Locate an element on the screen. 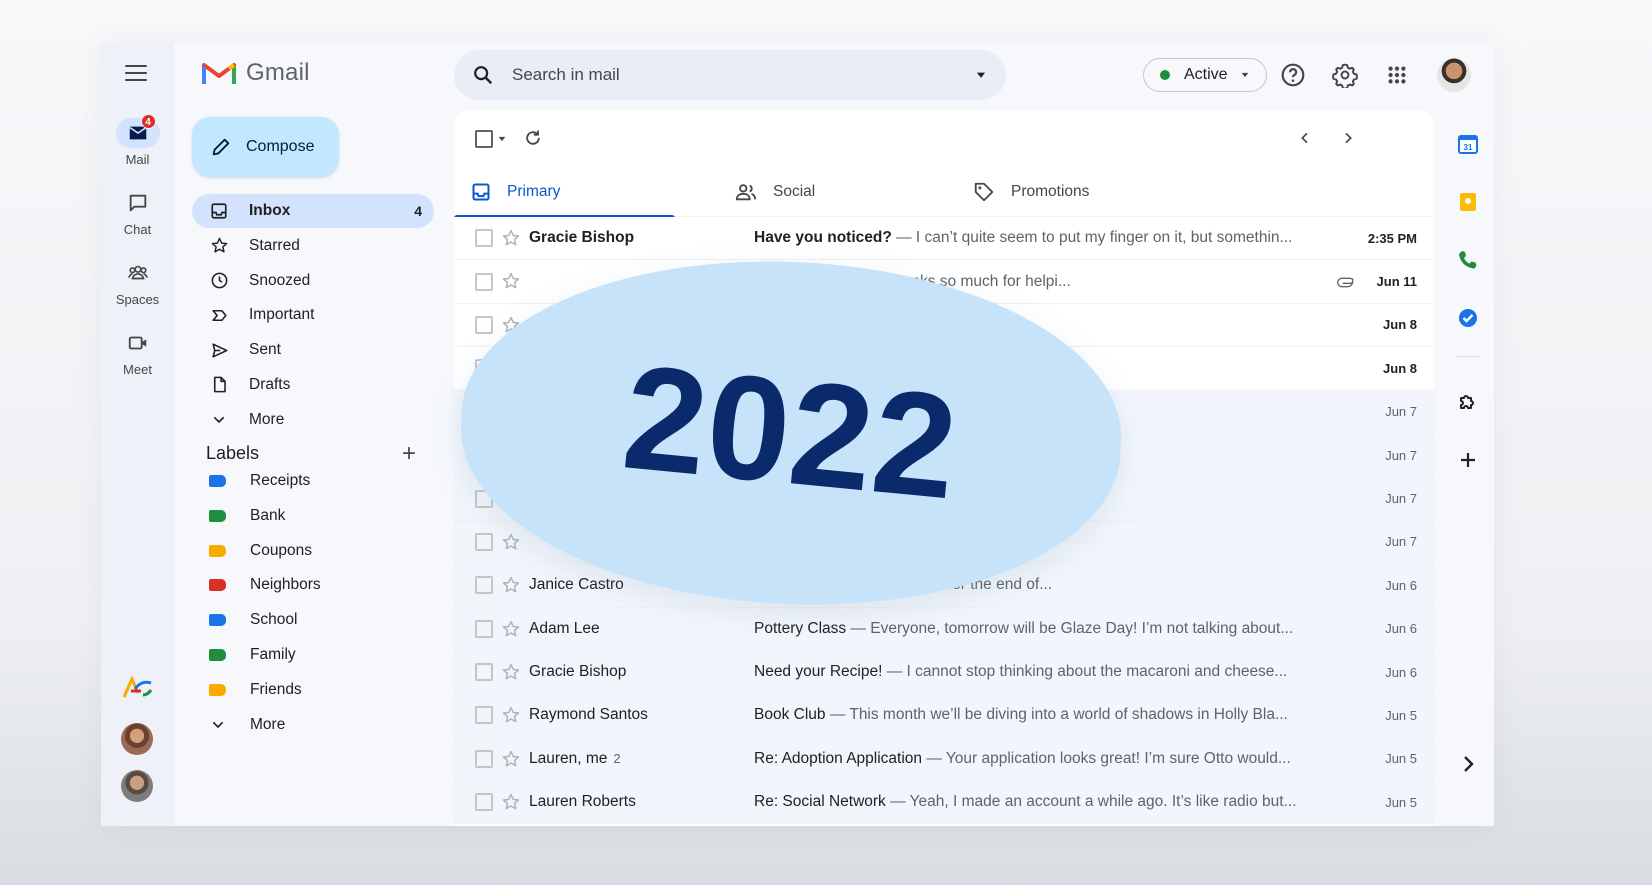  select-all-checkbox is located at coordinates (484, 139).